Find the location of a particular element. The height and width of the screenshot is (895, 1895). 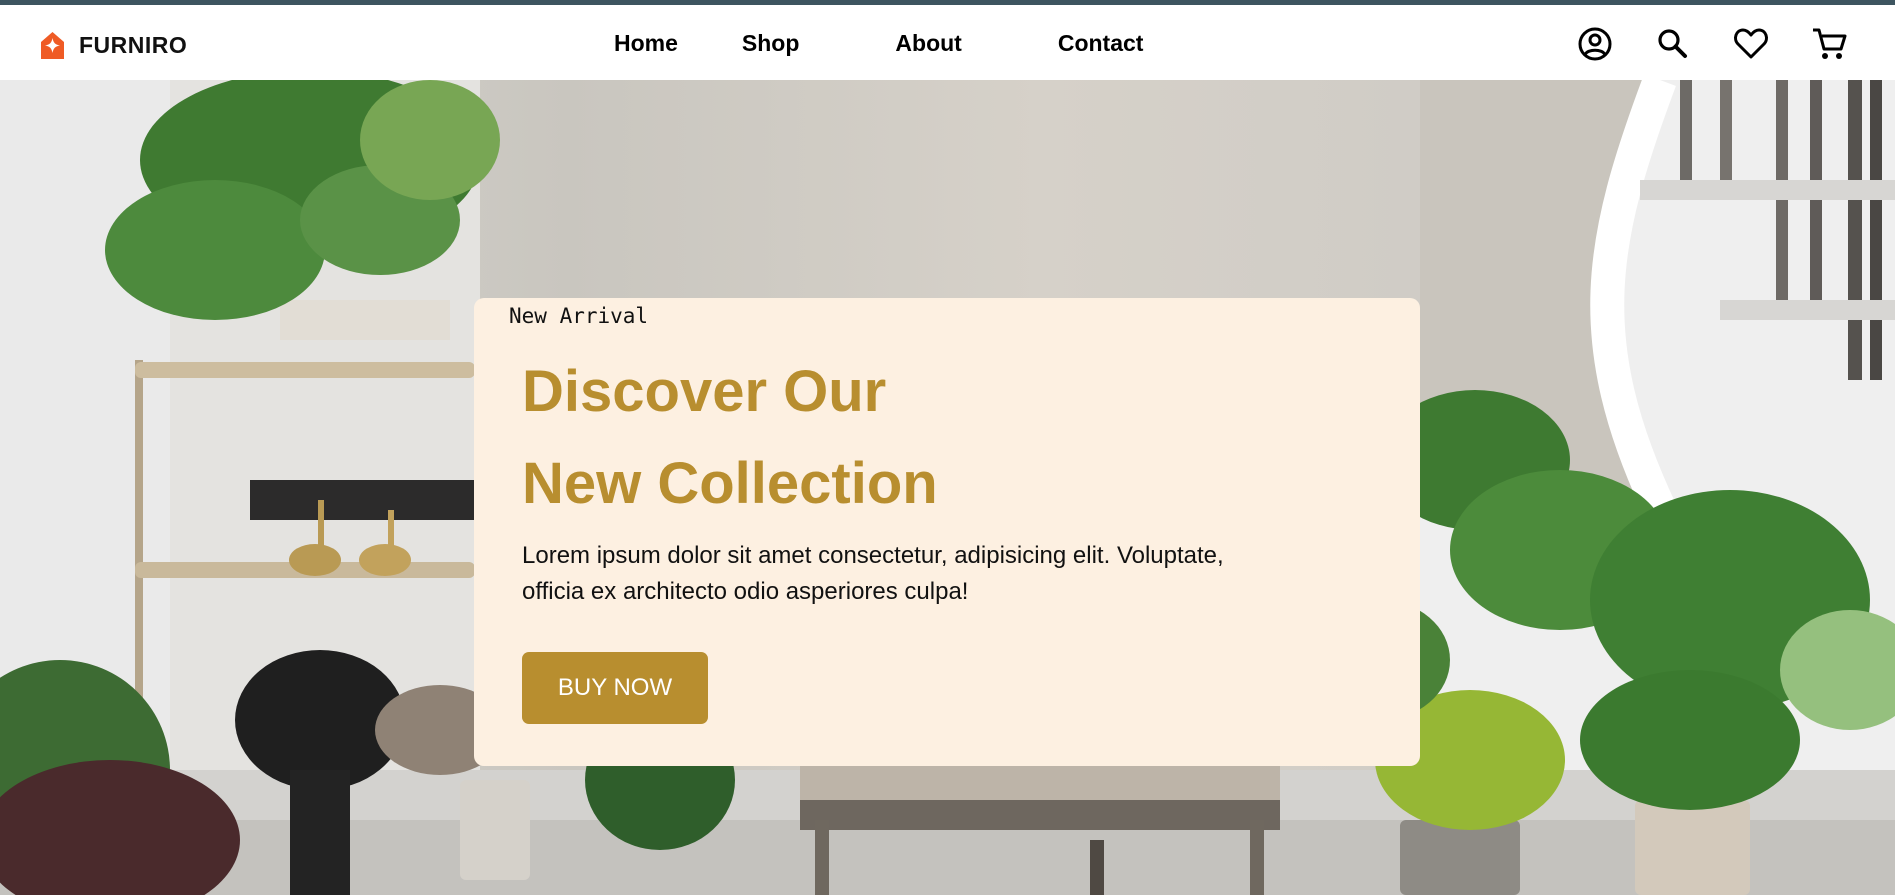

navbar: FURNIRO Home Shop About Contact is located at coordinates (947, 42).